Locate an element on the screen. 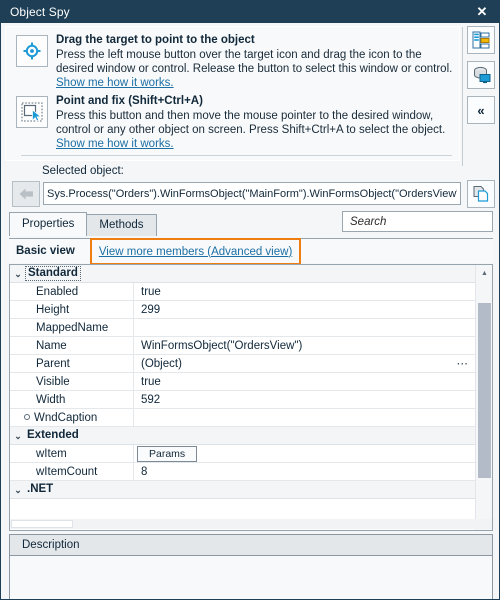 Image resolution: width=500 pixels, height=600 pixels. property-row: MappedName is located at coordinates (242, 327).